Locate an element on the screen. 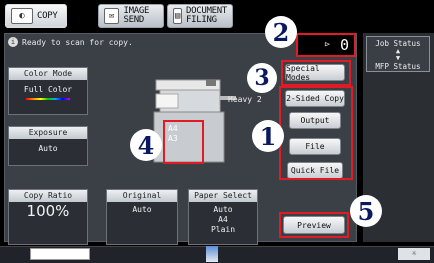  mfp-status-label: MFP Status is located at coordinates (398, 66).